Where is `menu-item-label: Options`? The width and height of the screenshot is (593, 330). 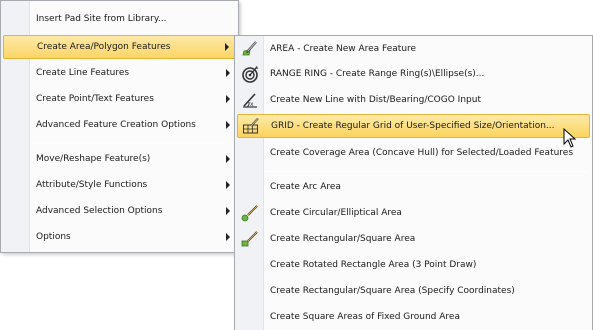 menu-item-label: Options is located at coordinates (53, 237).